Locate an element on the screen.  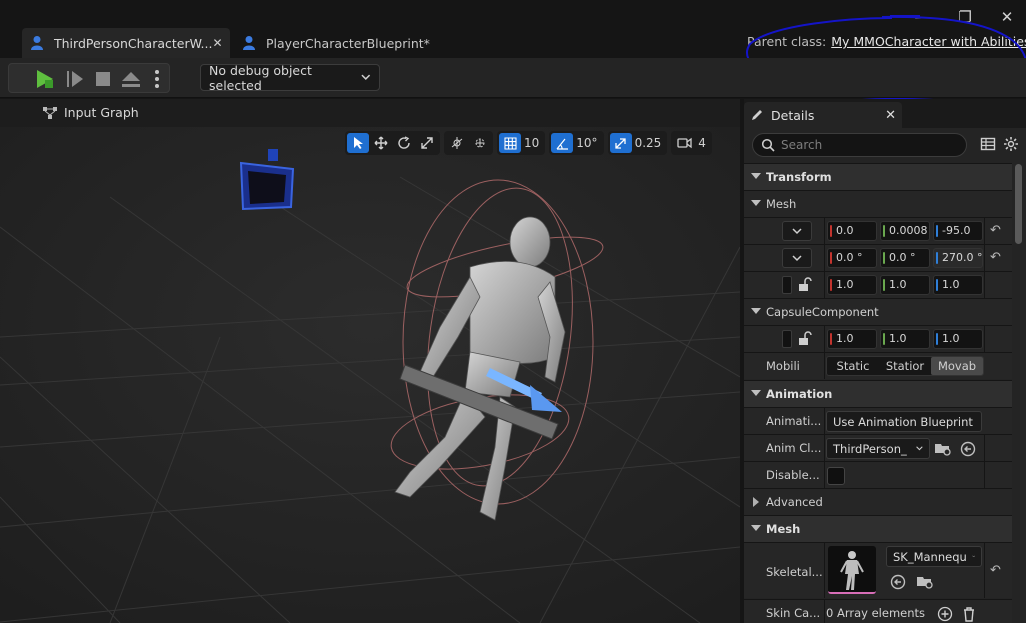
category-label: Transform is located at coordinates (799, 177).